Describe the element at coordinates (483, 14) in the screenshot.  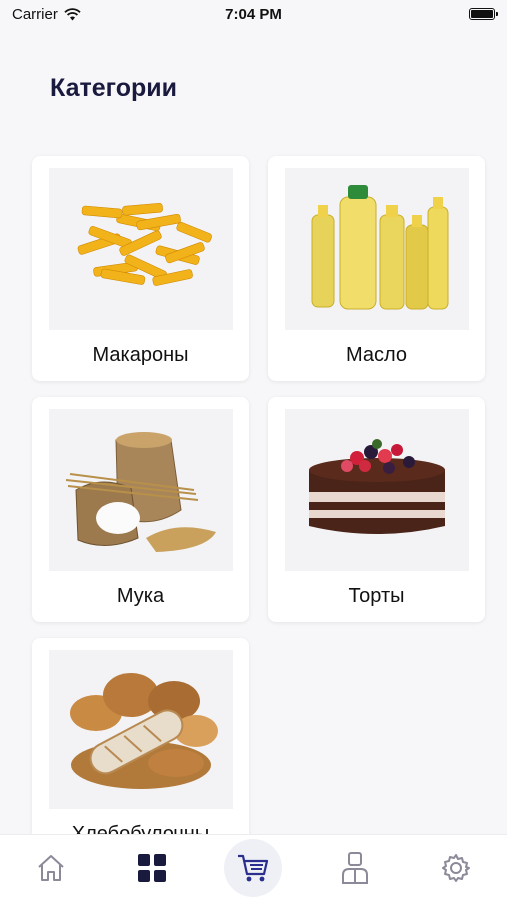
I see `battery-icon` at that location.